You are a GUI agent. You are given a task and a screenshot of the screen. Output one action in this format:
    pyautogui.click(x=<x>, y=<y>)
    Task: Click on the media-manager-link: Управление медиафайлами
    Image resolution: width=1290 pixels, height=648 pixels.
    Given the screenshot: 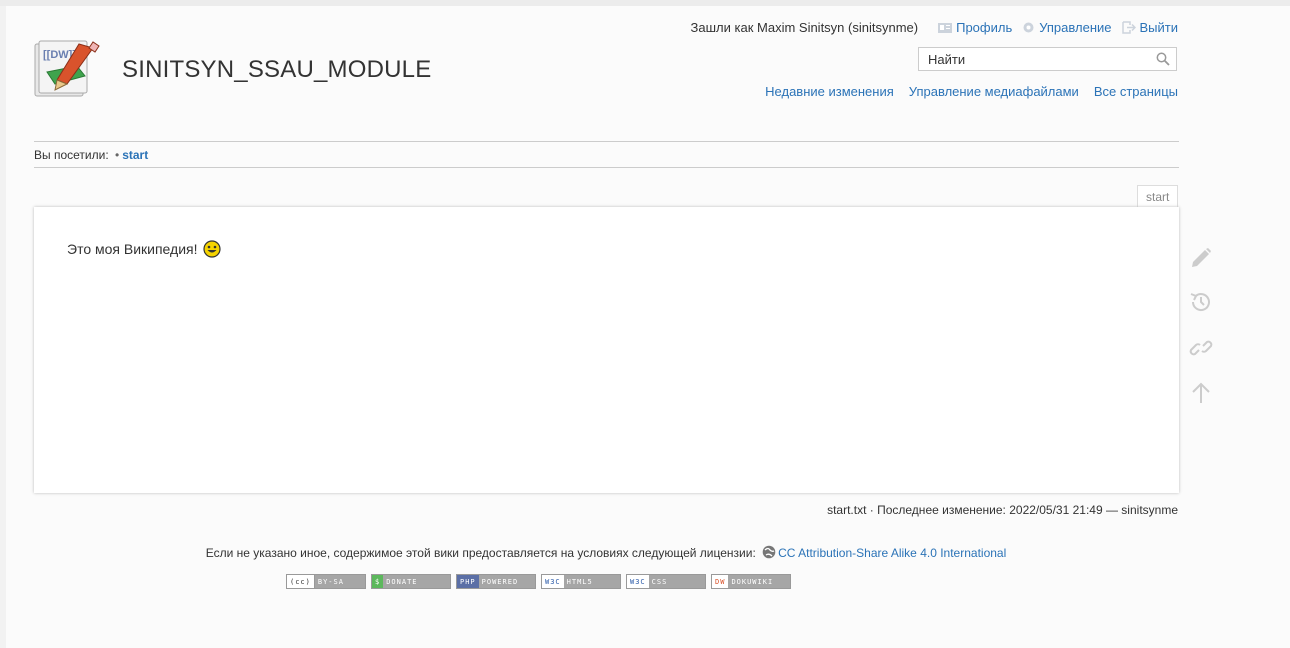 What is the action you would take?
    pyautogui.click(x=994, y=91)
    